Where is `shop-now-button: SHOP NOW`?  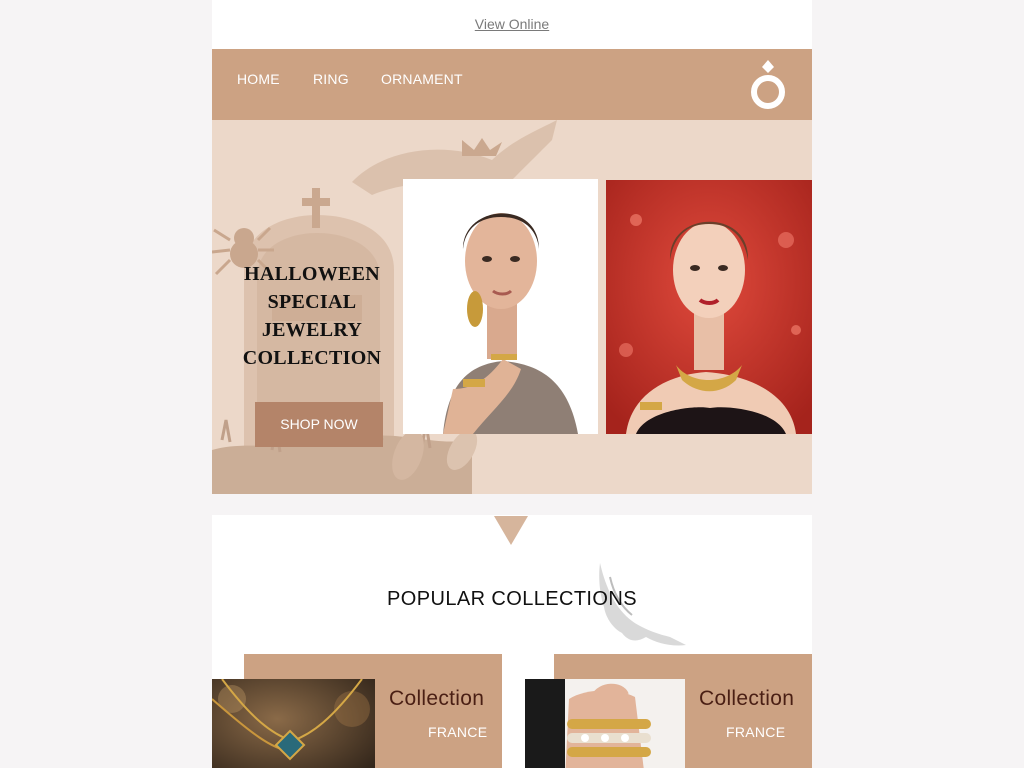
shop-now-button: SHOP NOW is located at coordinates (319, 424).